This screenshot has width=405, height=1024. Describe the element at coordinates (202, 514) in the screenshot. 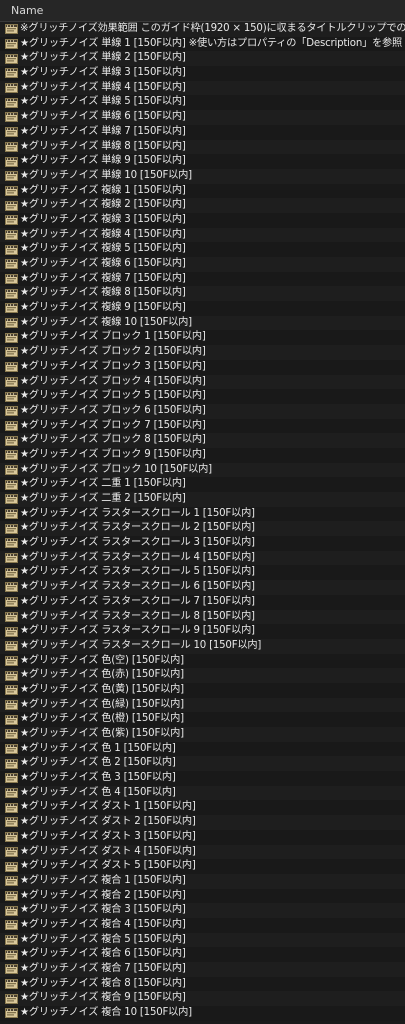

I see `list-item: ★グリッチノイズ ラスタースクロール 1 [150F以内]` at that location.